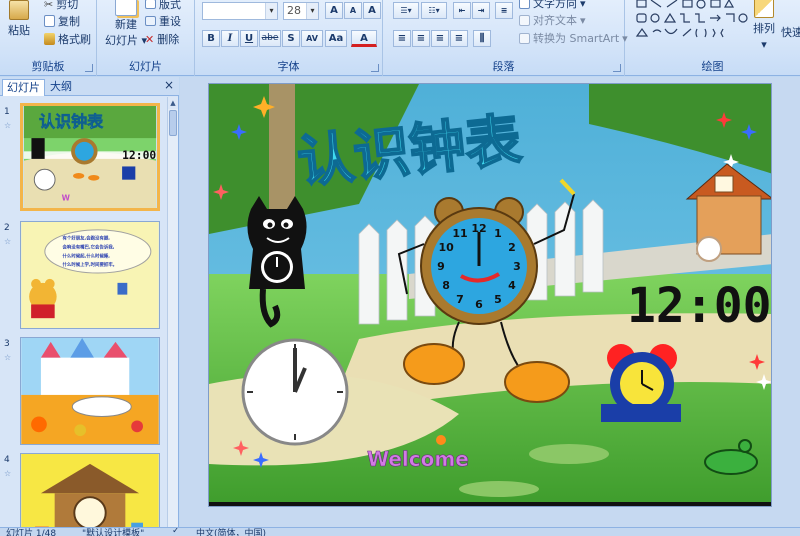  Describe the element at coordinates (364, 38) in the screenshot. I see `font-color-button: A` at that location.